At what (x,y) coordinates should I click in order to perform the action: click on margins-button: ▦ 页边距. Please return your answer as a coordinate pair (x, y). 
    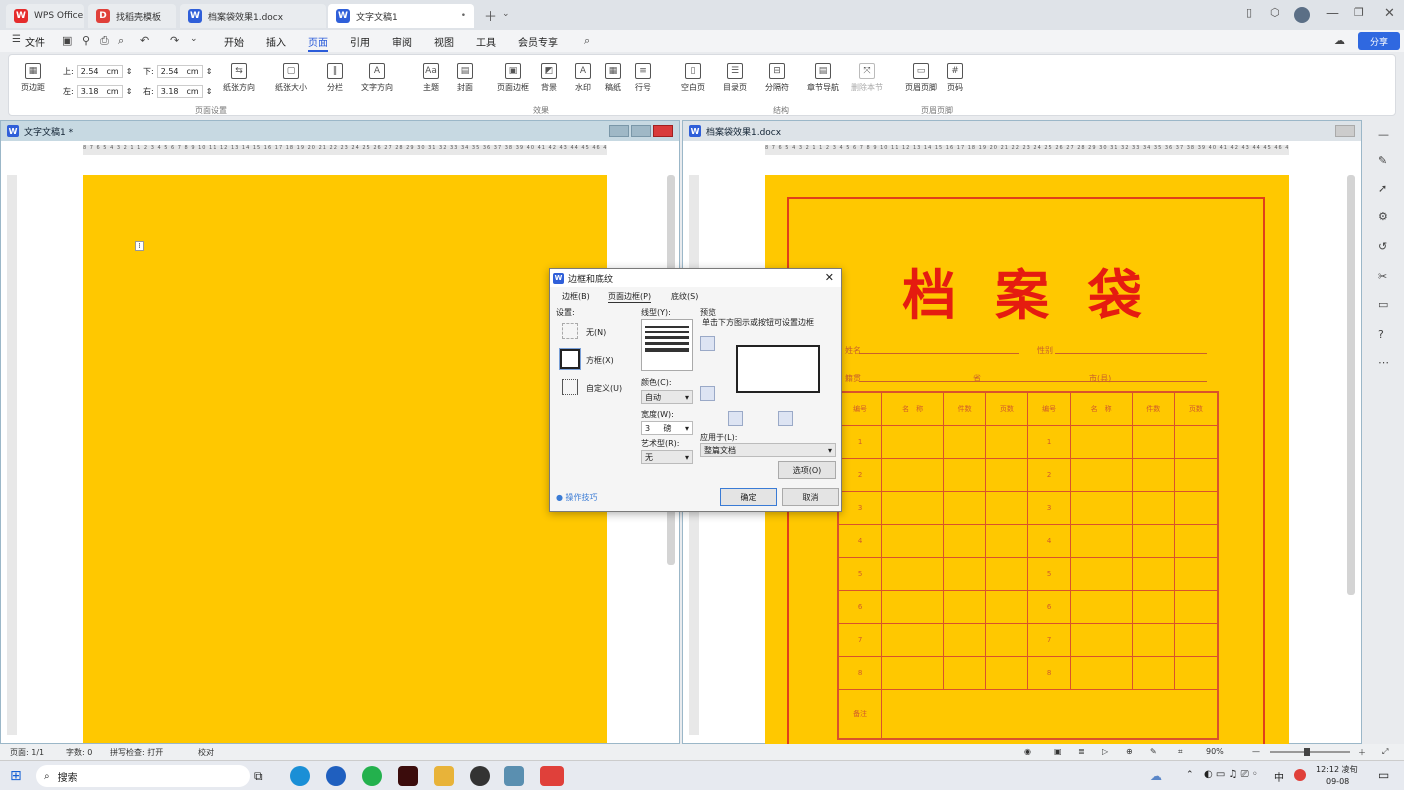
    Looking at the image, I should click on (33, 78).